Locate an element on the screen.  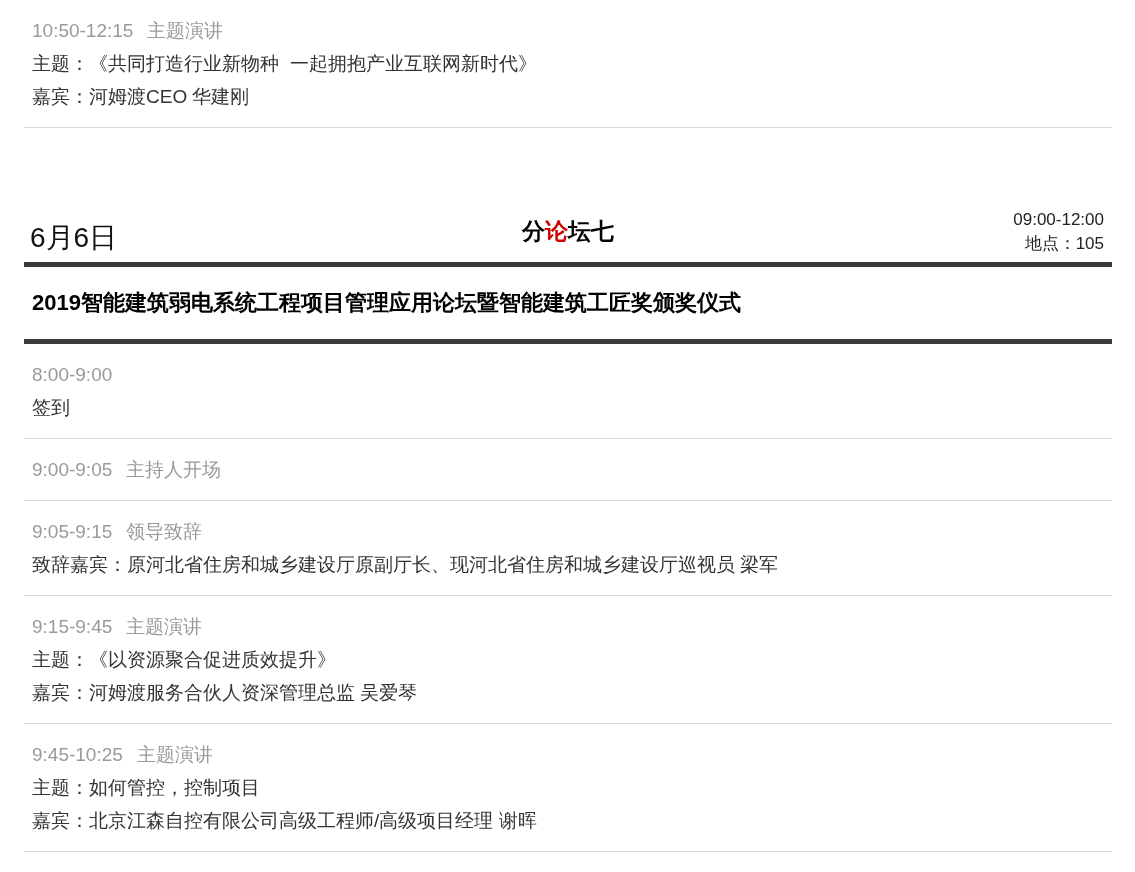
session-detail: 主题：《以资源聚合促进质效提升》 is located at coordinates (184, 660).